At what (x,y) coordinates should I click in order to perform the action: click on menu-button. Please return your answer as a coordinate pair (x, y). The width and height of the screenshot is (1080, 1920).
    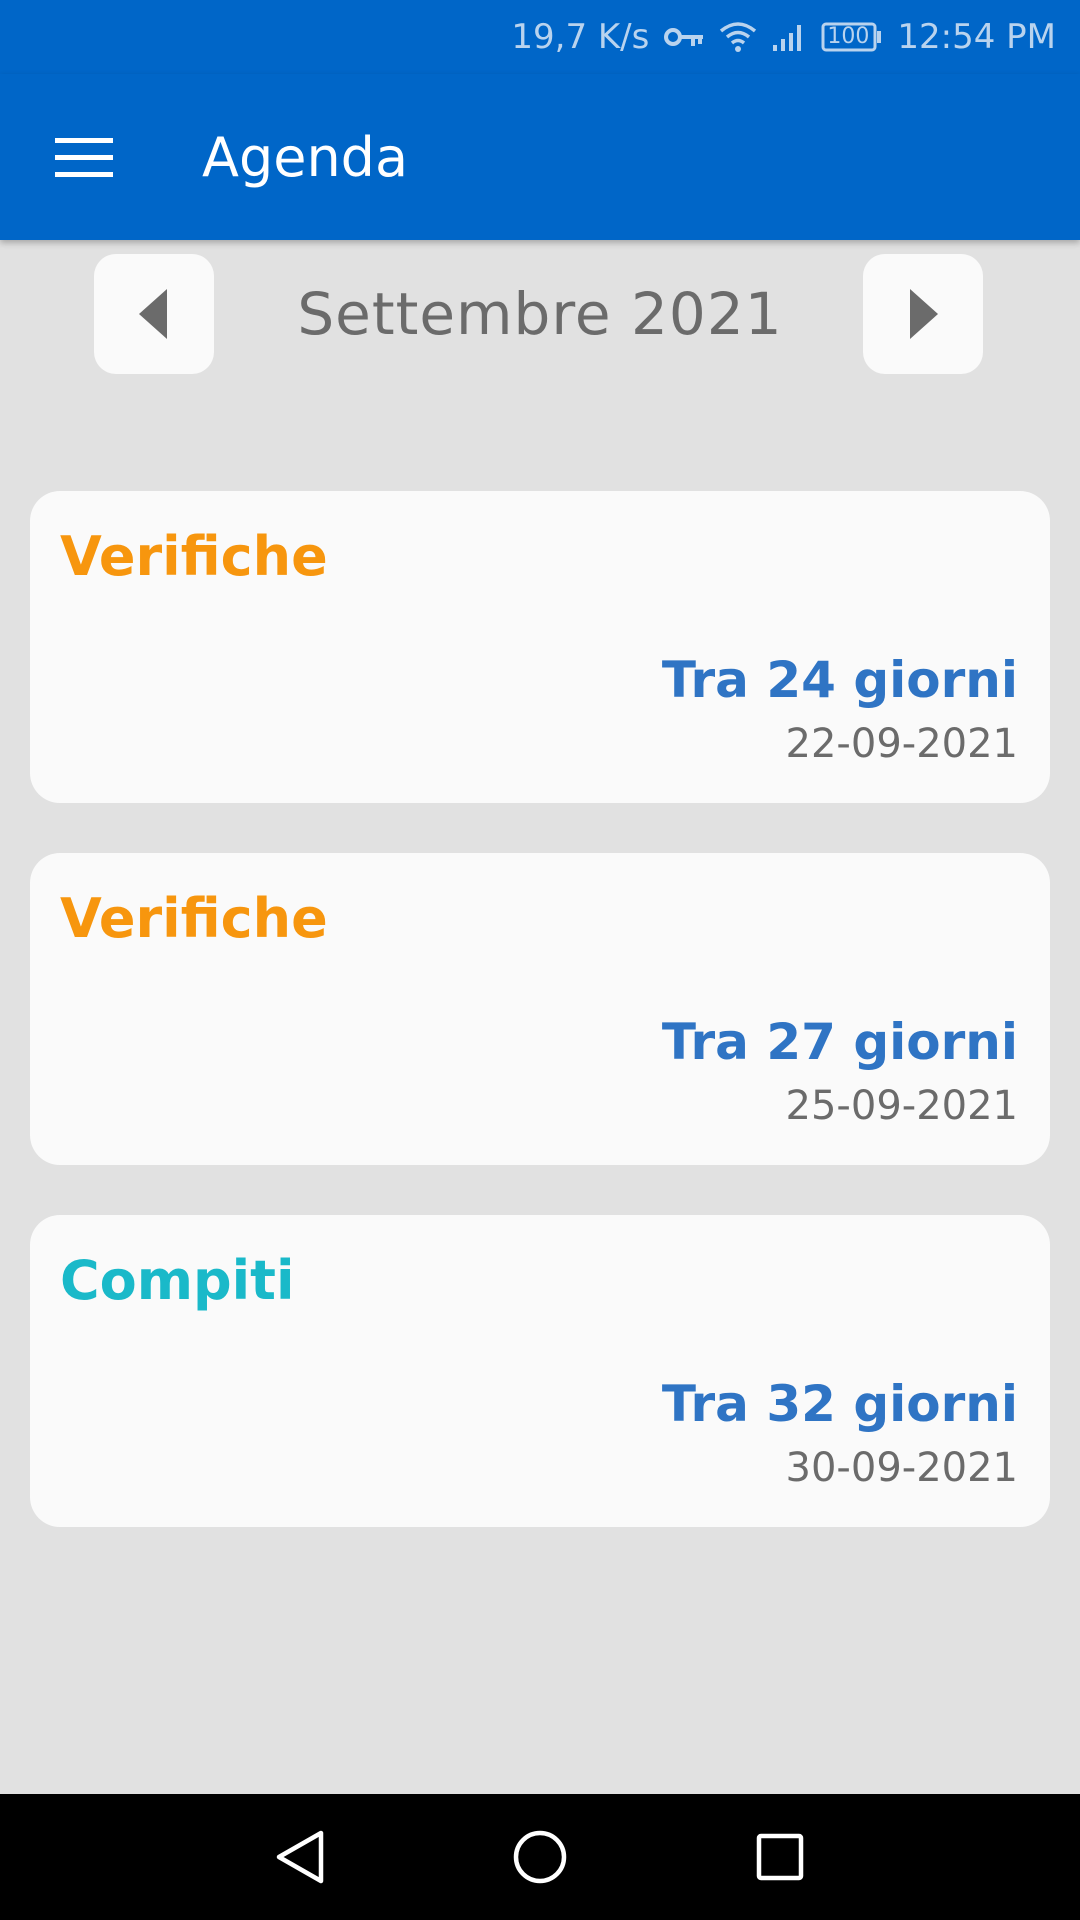
    Looking at the image, I should click on (84, 157).